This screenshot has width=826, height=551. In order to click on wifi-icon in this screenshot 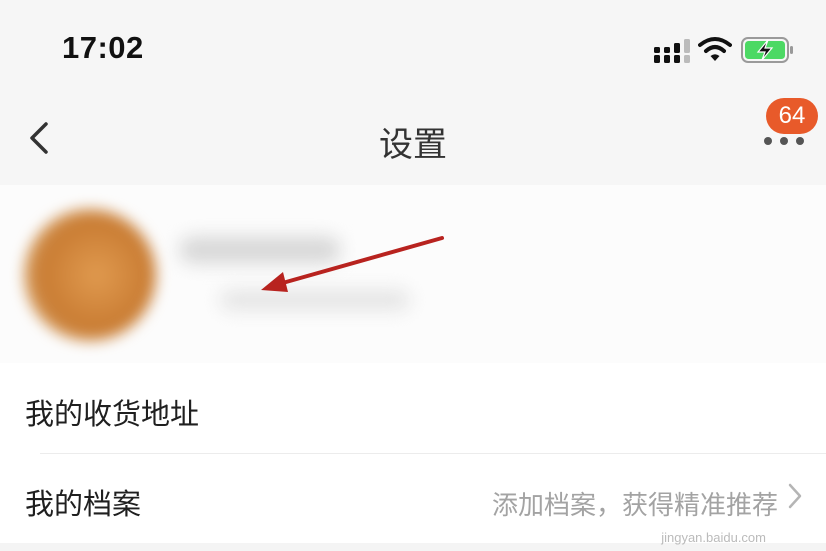, I will do `click(715, 49)`.